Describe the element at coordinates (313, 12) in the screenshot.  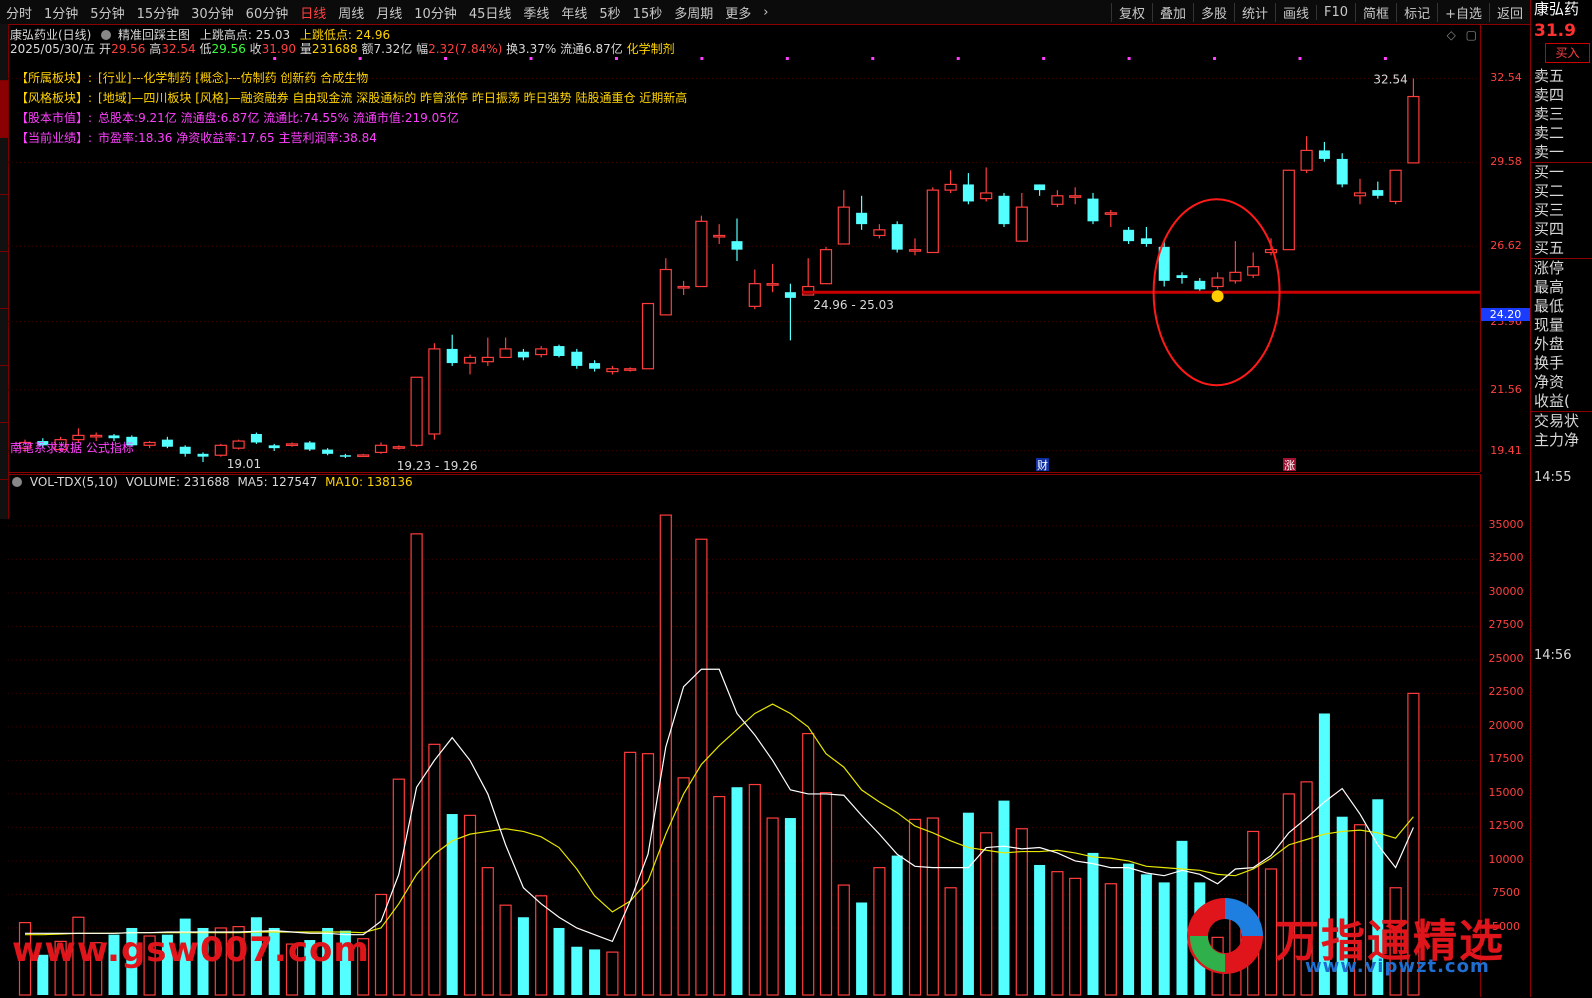
I see `period-tab-6: 日线` at that location.